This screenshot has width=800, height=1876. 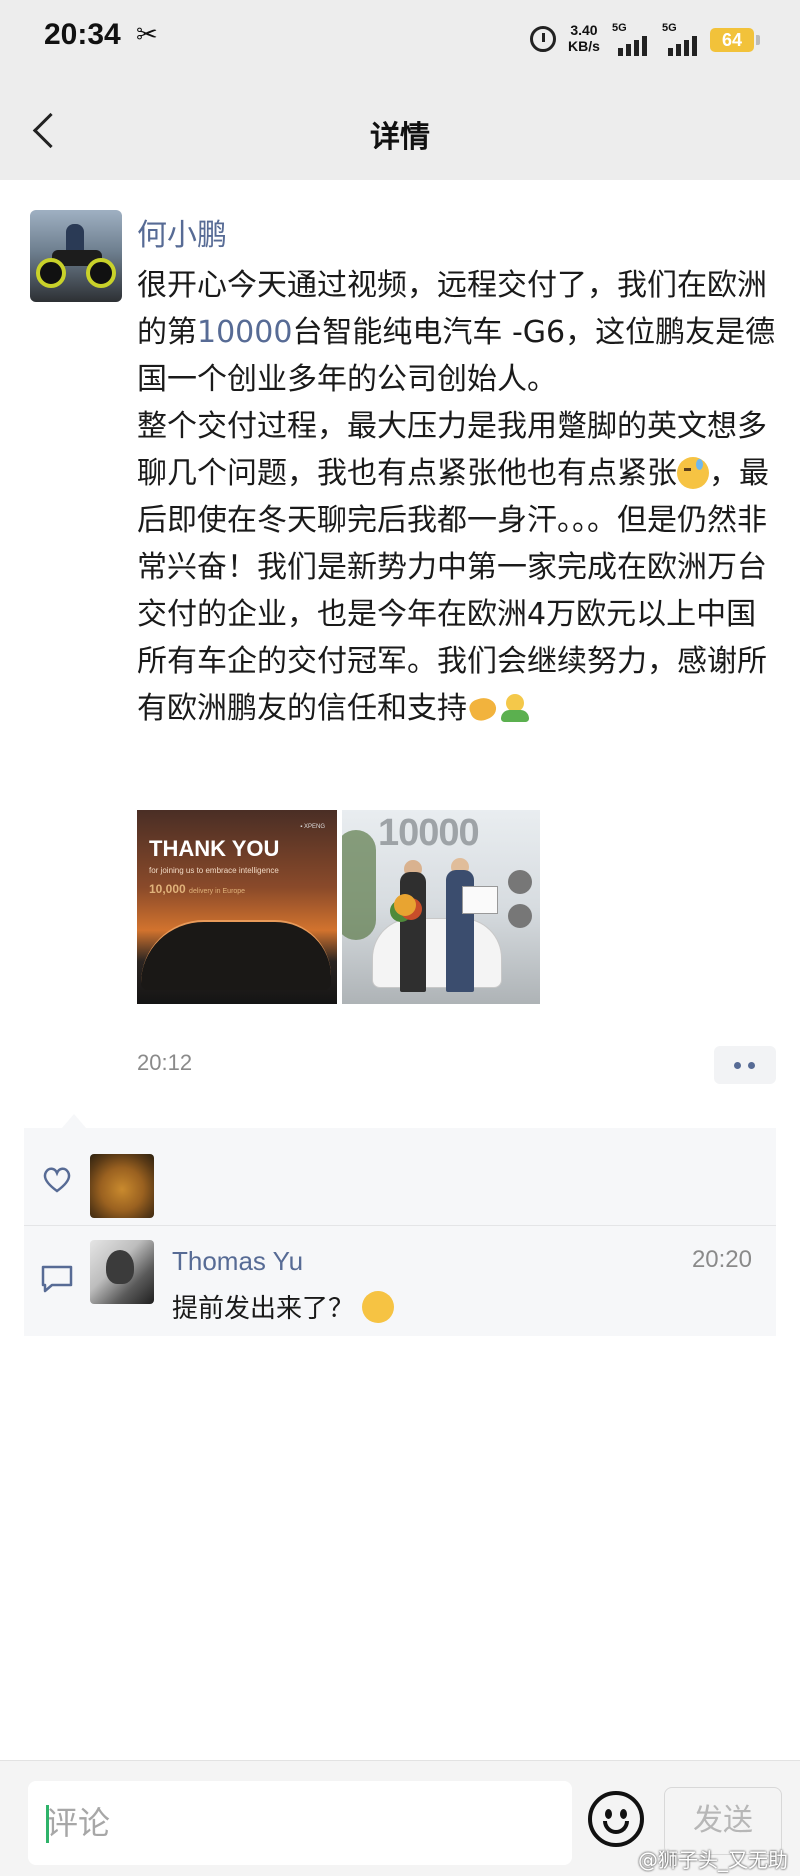 I want to click on transfer-icon: ✂, so click(x=147, y=35).